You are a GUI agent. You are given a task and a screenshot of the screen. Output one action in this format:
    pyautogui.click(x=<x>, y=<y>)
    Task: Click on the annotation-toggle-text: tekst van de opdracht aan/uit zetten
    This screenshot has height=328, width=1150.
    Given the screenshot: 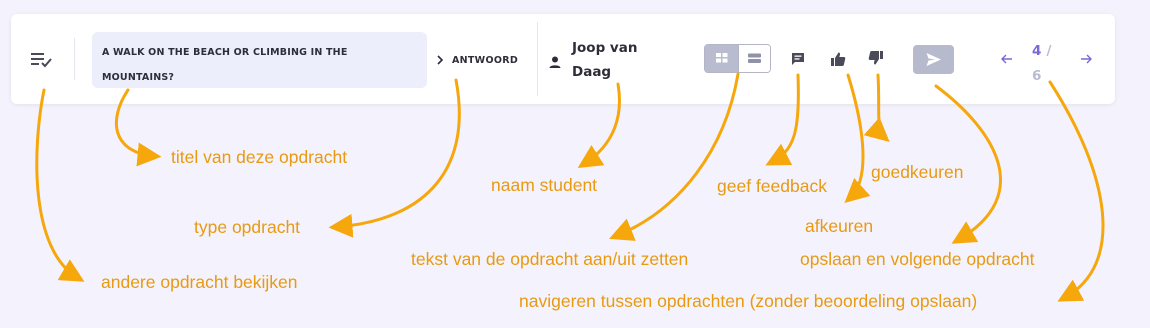 What is the action you would take?
    pyautogui.click(x=550, y=259)
    